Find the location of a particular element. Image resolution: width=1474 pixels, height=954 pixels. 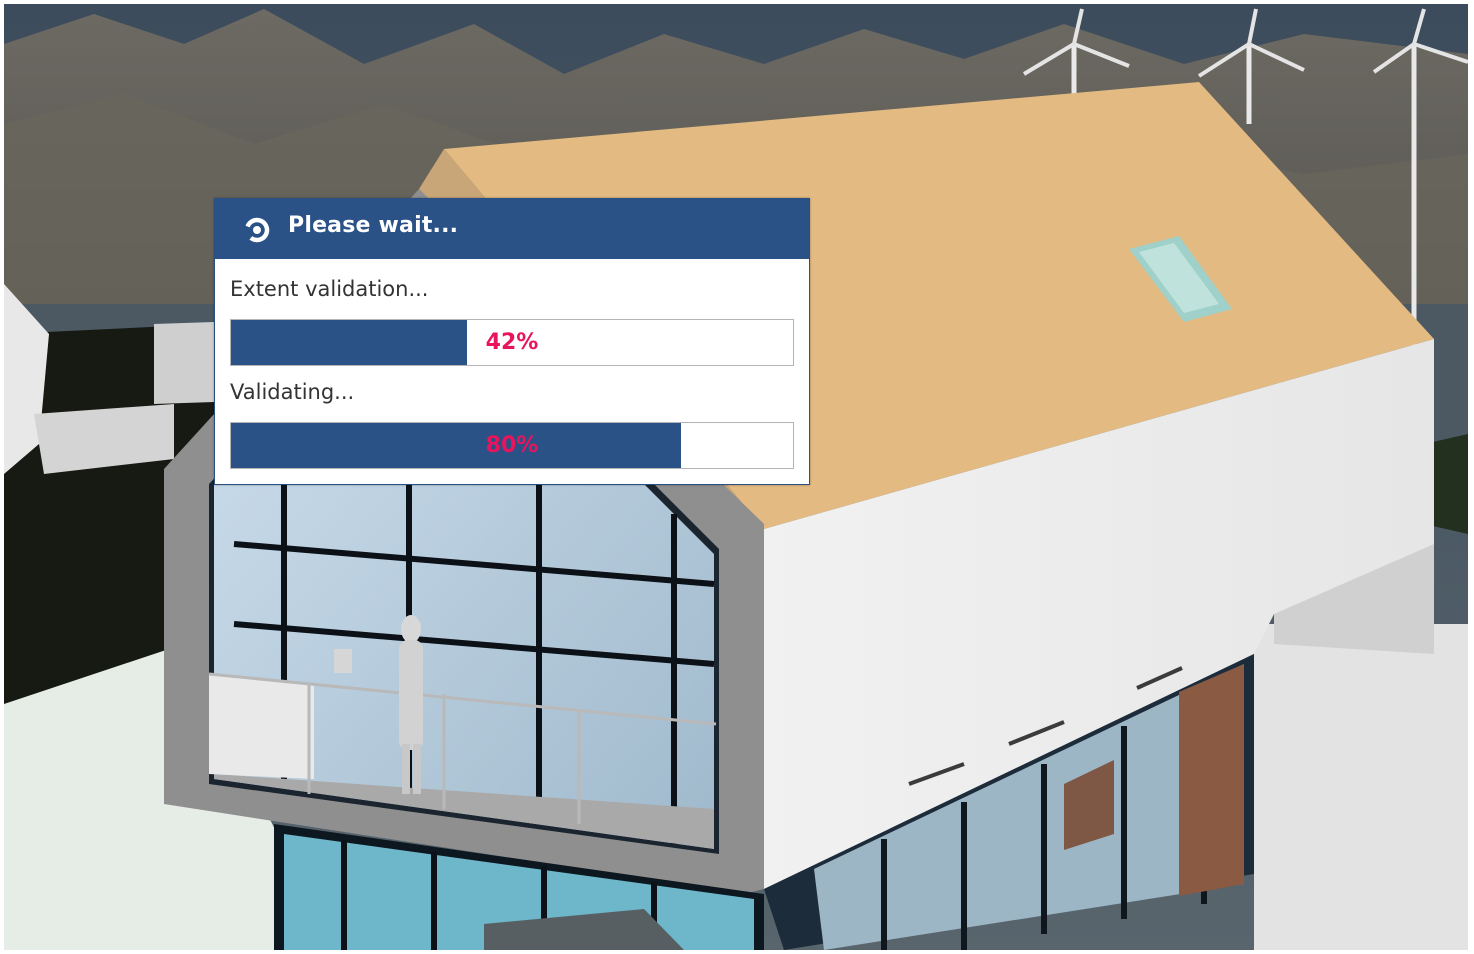

progress-bar-extent-validation: 42% is located at coordinates (512, 342).